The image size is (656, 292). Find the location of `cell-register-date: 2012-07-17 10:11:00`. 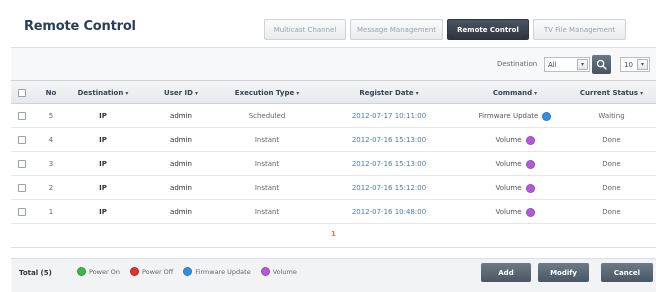

cell-register-date: 2012-07-17 10:11:00 is located at coordinates (389, 116).